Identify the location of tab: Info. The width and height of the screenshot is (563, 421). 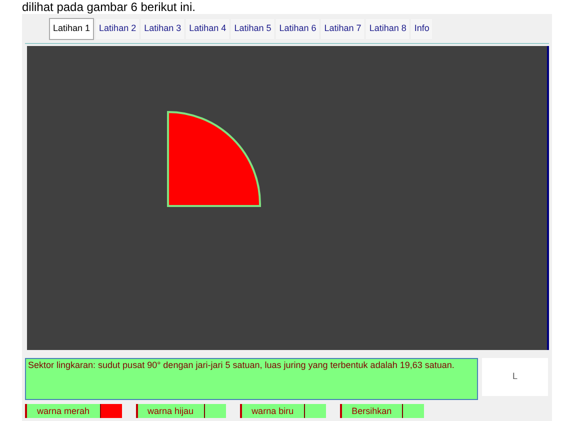
(421, 28).